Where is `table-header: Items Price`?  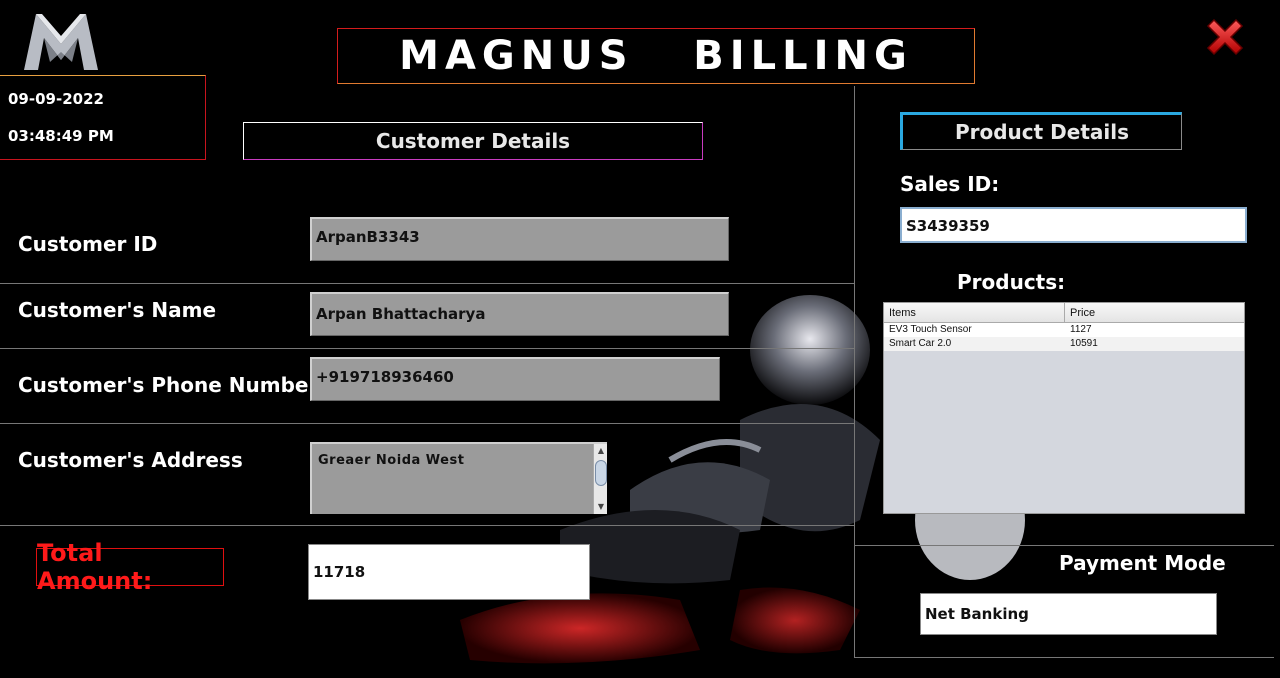 table-header: Items Price is located at coordinates (1064, 313).